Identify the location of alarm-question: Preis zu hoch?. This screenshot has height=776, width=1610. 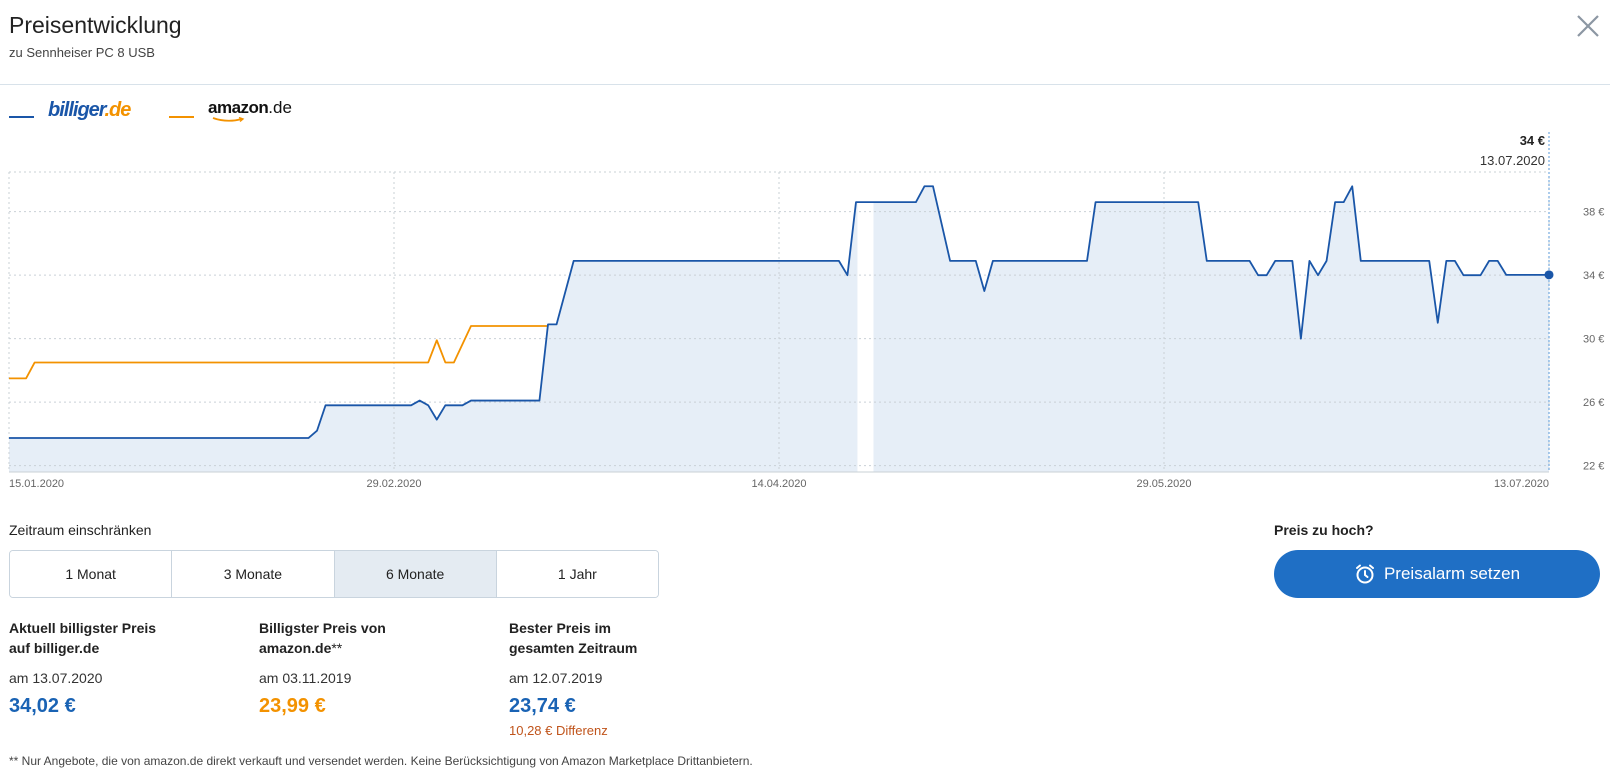
(1324, 530).